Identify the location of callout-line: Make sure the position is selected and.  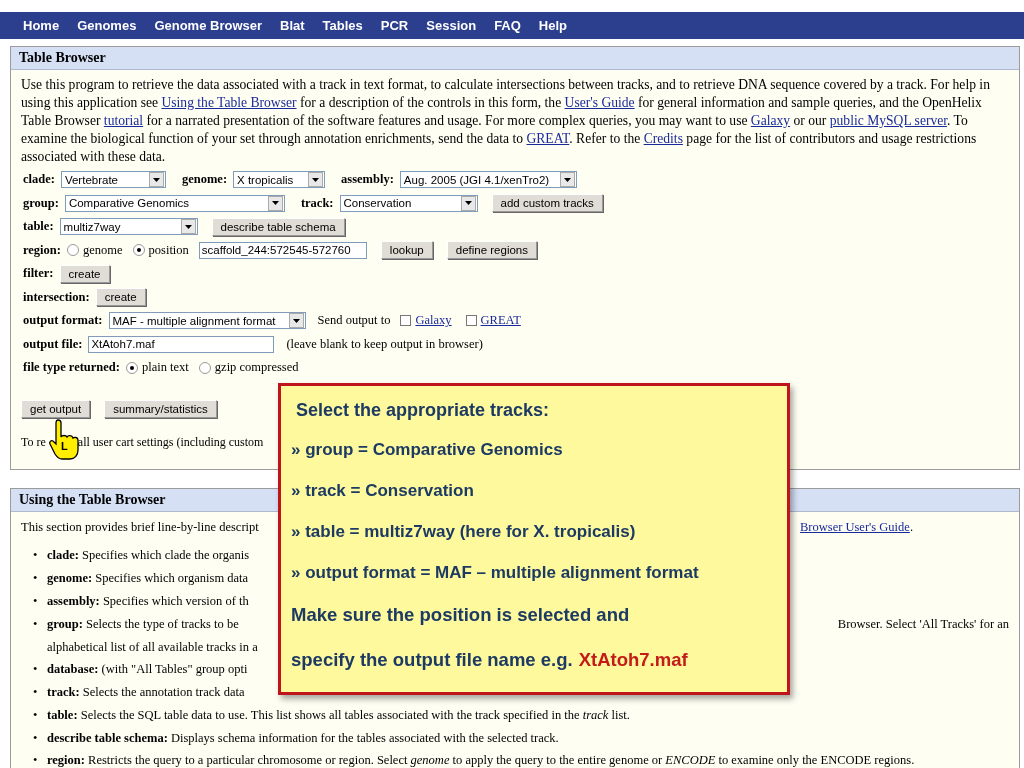
(460, 615).